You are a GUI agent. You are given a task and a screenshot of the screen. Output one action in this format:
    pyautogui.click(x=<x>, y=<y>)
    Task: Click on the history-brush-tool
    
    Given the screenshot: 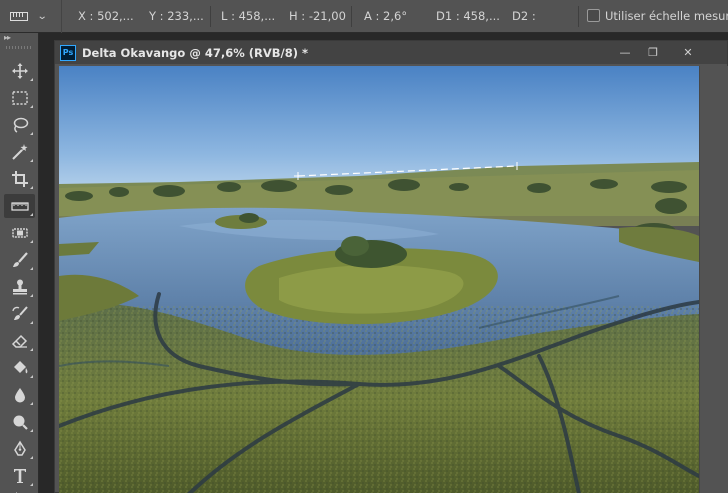 What is the action you would take?
    pyautogui.click(x=19, y=314)
    